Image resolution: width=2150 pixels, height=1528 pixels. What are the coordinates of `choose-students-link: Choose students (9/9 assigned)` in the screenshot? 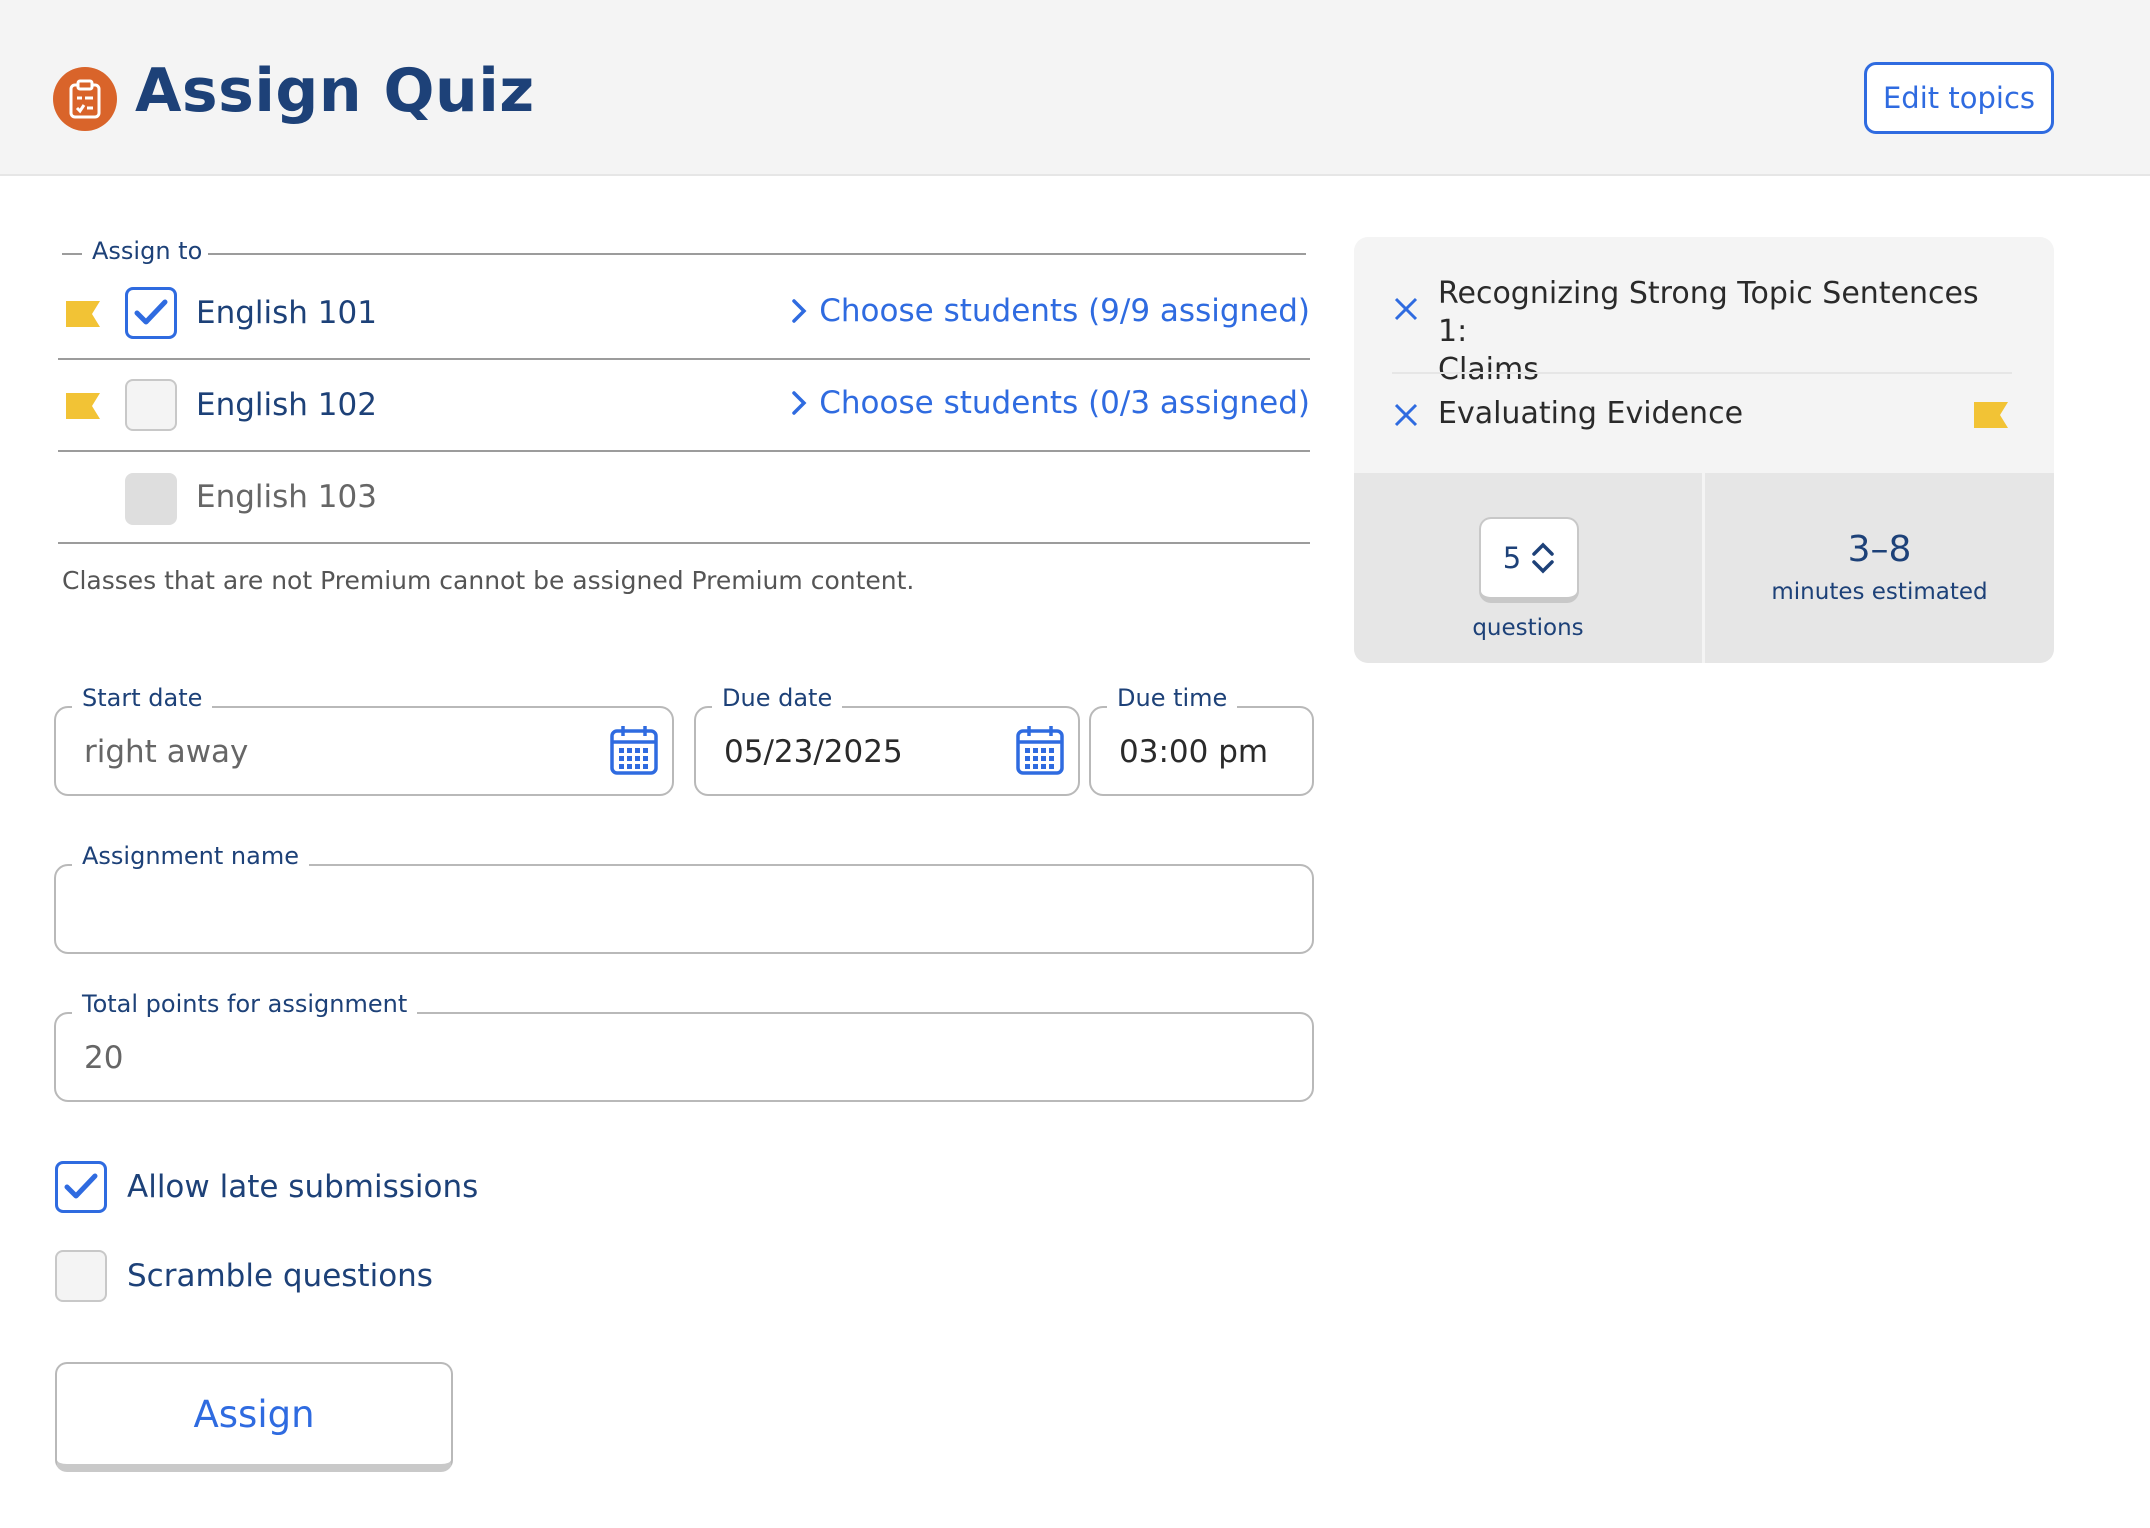 It's located at (1050, 311).